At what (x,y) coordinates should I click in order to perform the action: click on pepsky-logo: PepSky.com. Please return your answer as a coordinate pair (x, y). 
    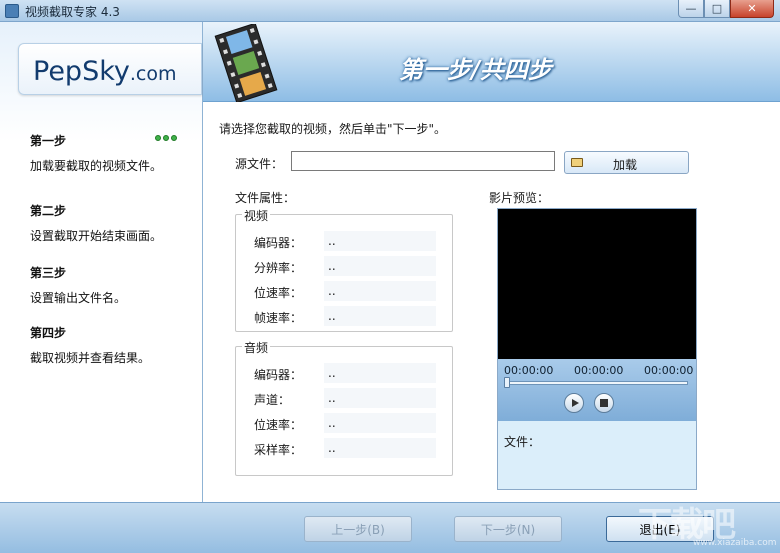
    Looking at the image, I should click on (110, 69).